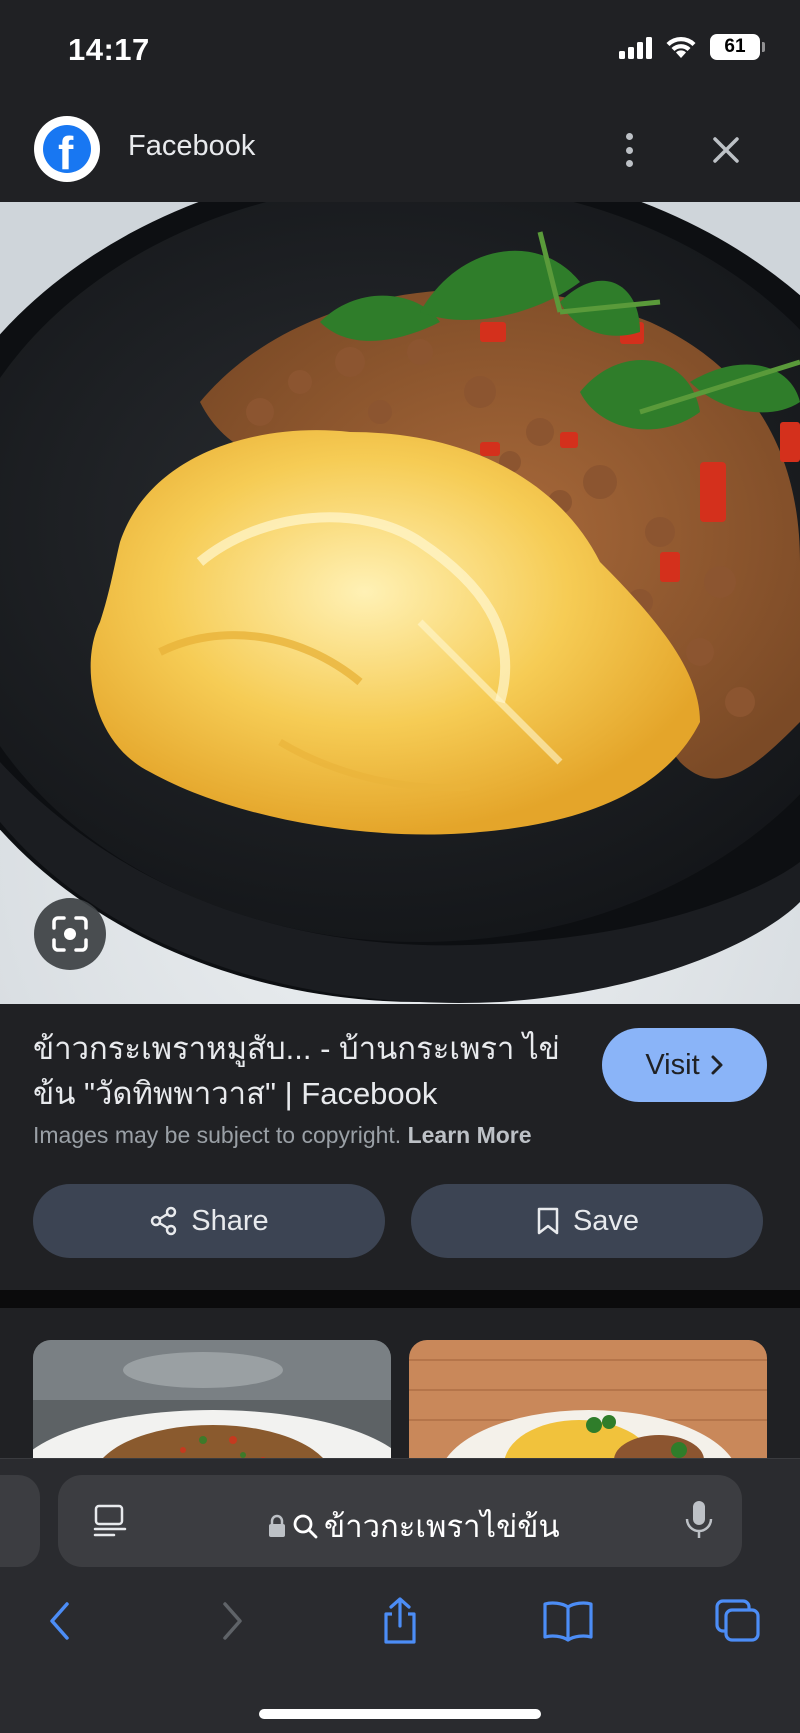  What do you see at coordinates (110, 1521) in the screenshot?
I see `reader-icon` at bounding box center [110, 1521].